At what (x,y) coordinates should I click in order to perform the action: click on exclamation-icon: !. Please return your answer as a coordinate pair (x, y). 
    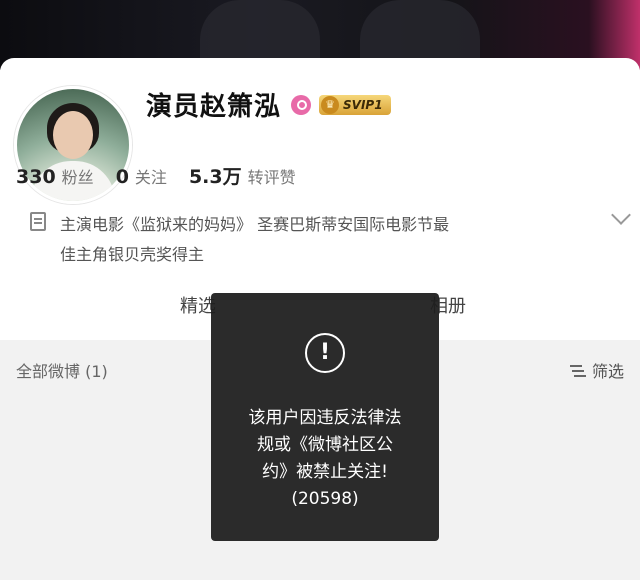
    Looking at the image, I should click on (325, 353).